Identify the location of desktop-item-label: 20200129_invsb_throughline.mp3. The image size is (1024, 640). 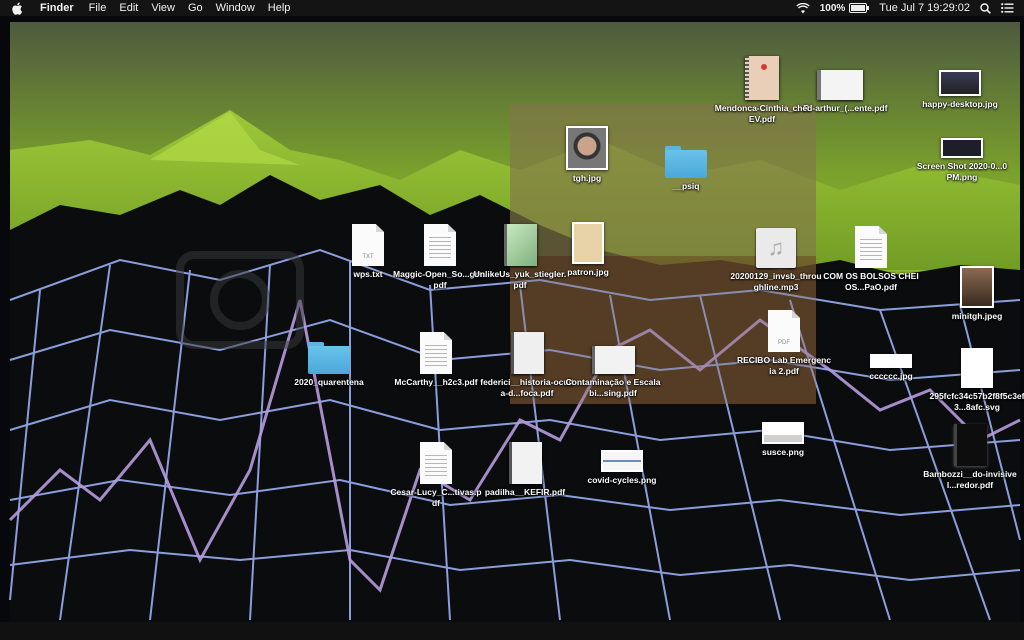
(776, 281).